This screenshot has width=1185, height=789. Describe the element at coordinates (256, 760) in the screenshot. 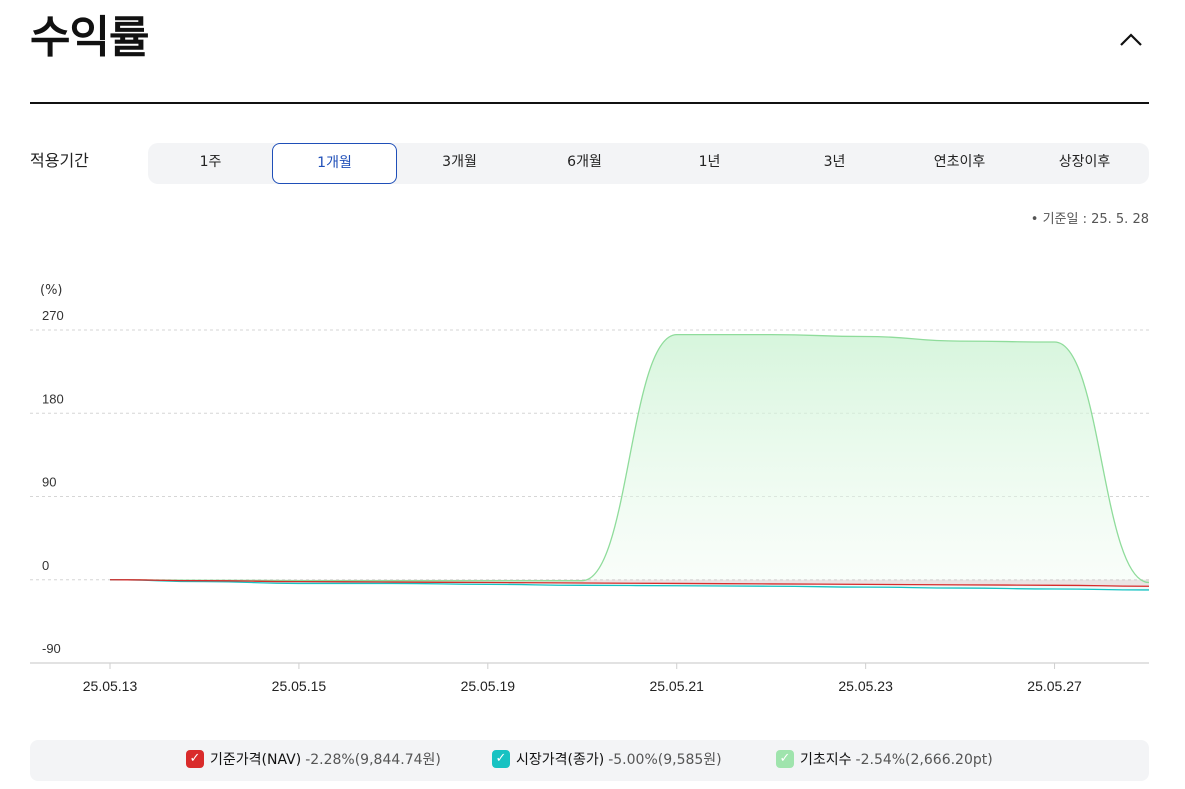

I see `legend-name: 기준가격(NAV)` at that location.